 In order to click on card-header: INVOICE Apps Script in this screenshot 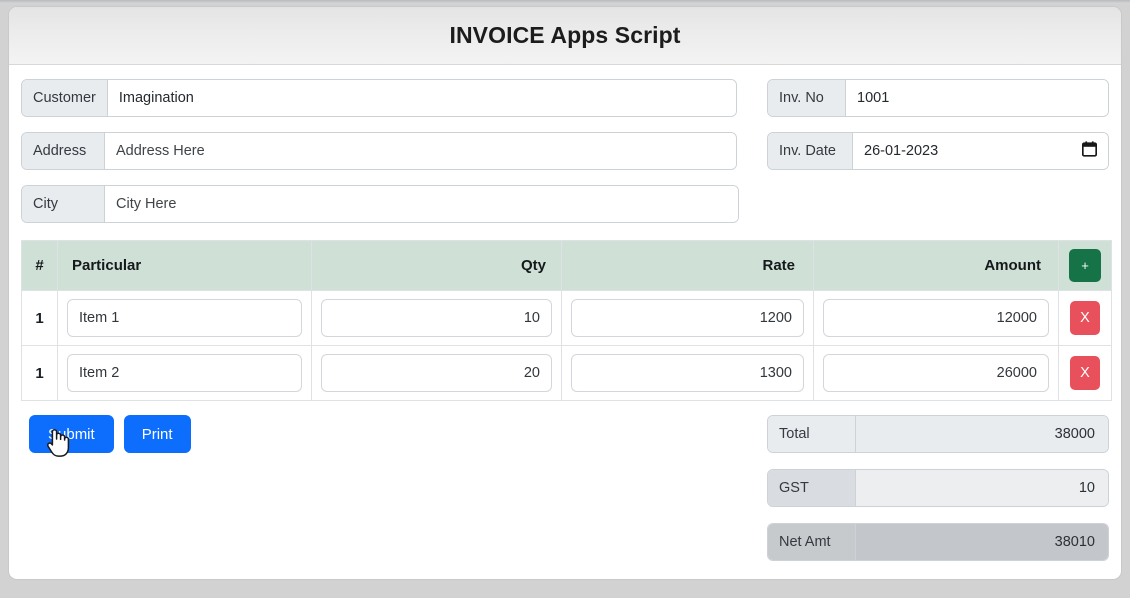, I will do `click(565, 36)`.